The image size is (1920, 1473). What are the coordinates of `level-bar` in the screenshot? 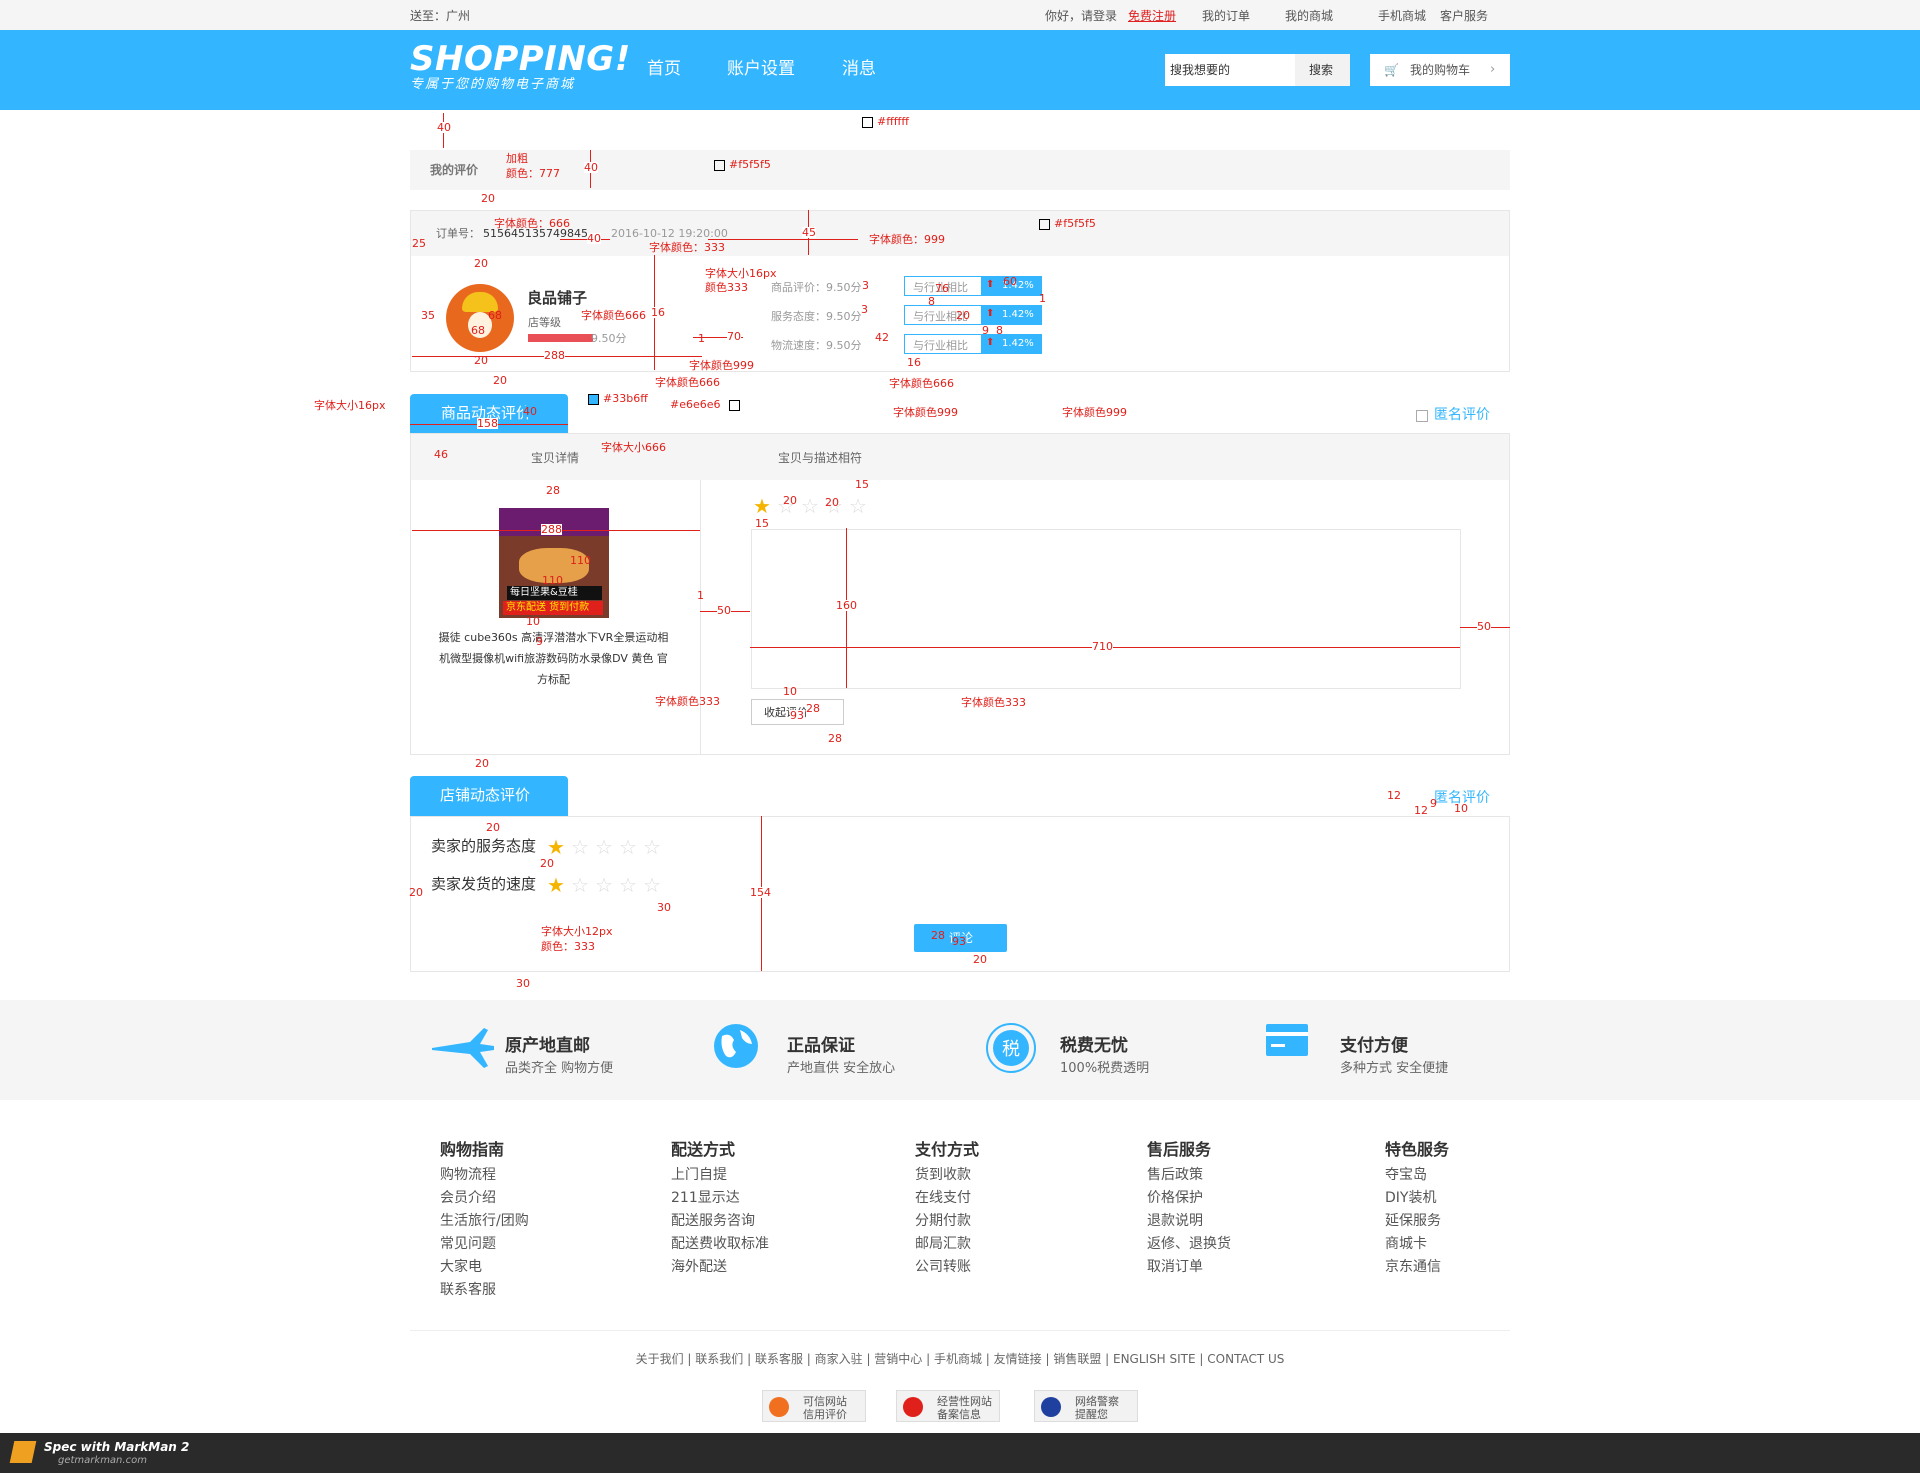 It's located at (560, 338).